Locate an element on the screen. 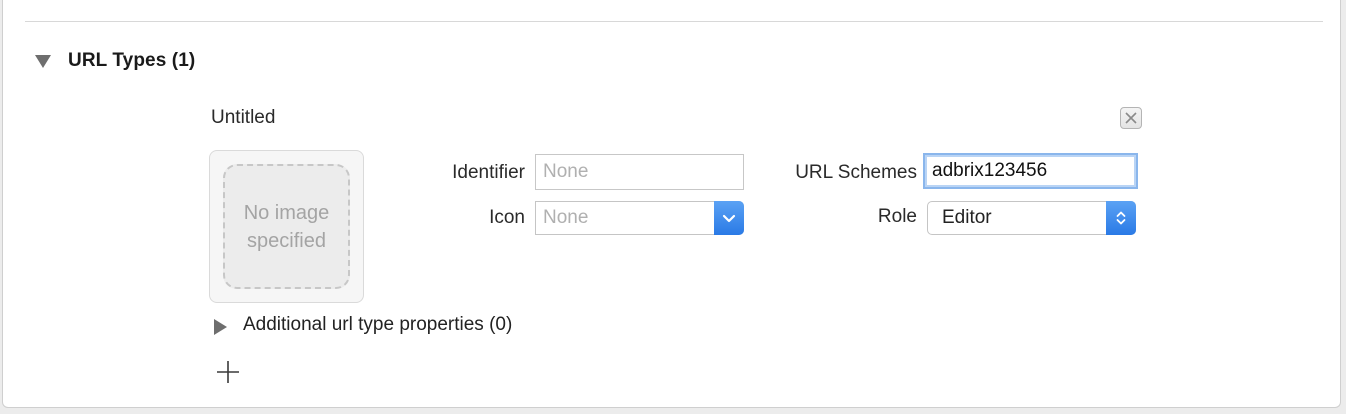 This screenshot has width=1346, height=414. section-title: URL Types (1) is located at coordinates (132, 60).